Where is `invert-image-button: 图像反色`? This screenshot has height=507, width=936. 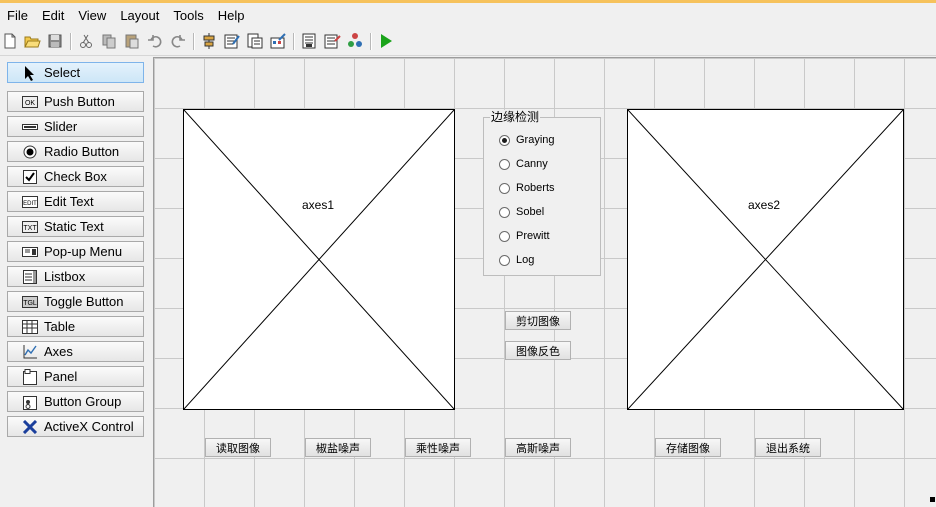 invert-image-button: 图像反色 is located at coordinates (538, 350).